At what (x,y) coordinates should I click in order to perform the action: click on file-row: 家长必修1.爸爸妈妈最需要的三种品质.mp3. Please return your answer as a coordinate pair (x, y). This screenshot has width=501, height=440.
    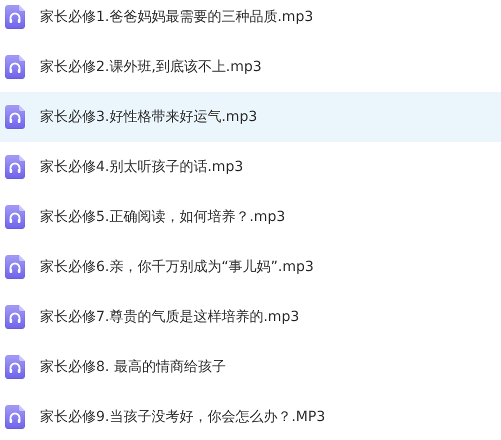
    Looking at the image, I should click on (250, 21).